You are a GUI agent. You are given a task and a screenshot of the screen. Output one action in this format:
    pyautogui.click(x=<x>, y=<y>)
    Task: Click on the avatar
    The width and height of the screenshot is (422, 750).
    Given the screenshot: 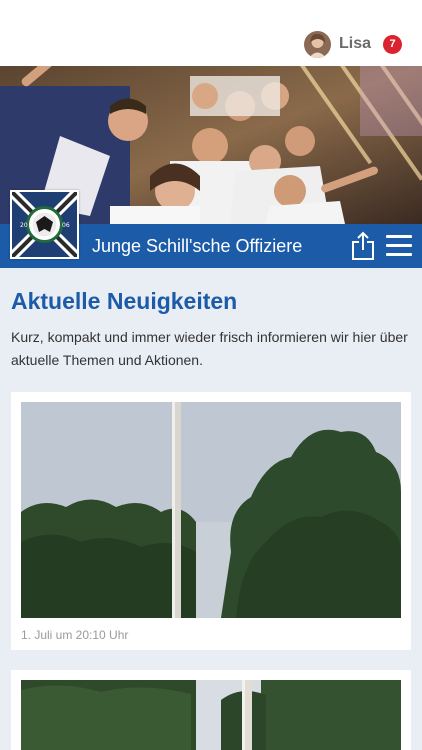 What is the action you would take?
    pyautogui.click(x=317, y=44)
    